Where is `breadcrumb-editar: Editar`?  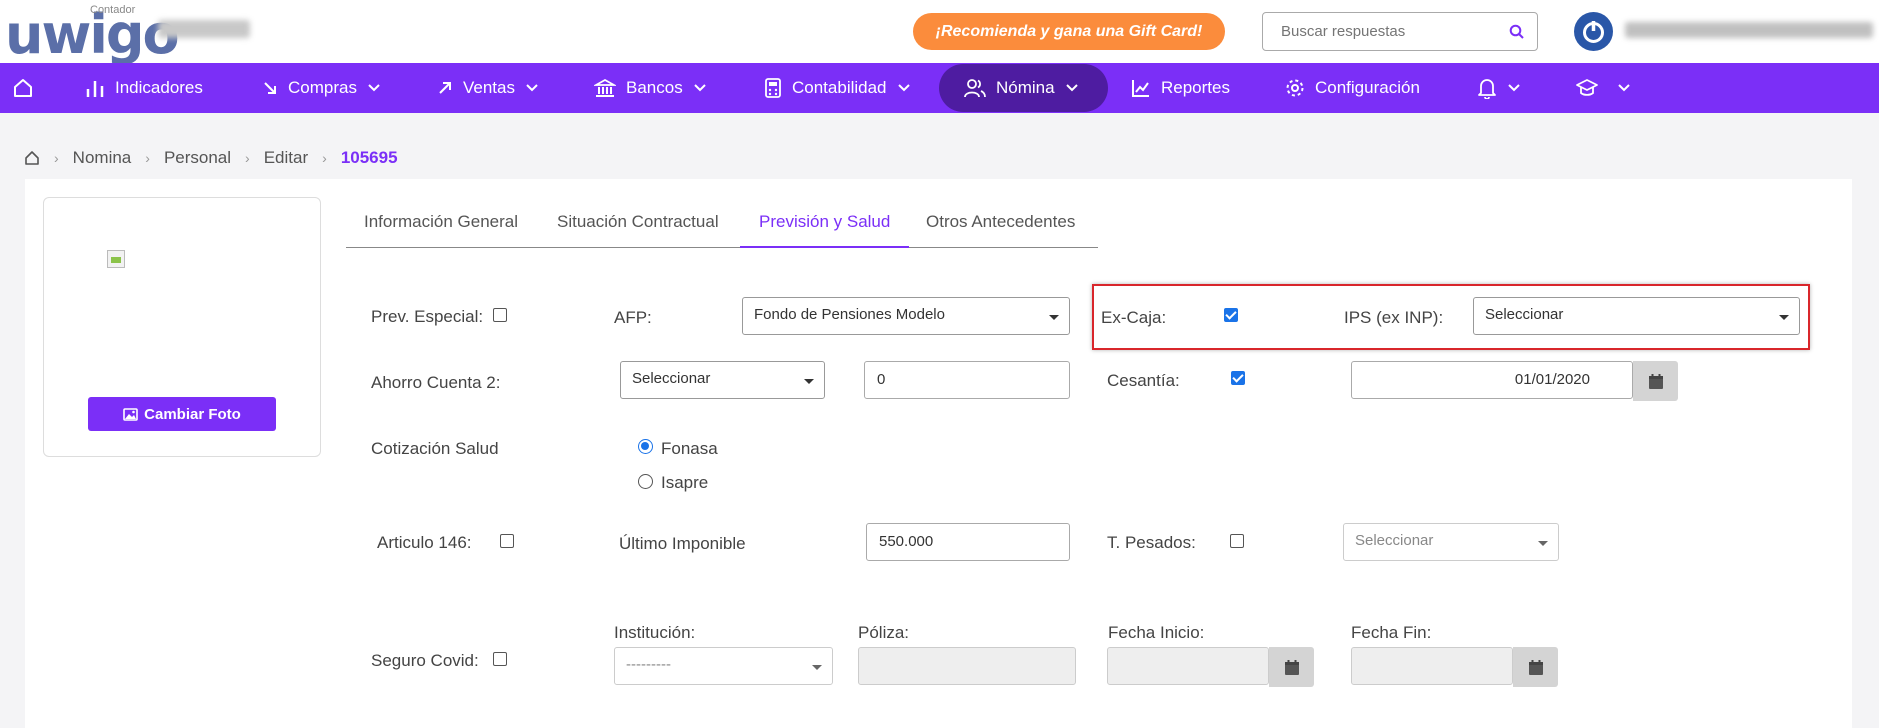 breadcrumb-editar: Editar is located at coordinates (286, 158).